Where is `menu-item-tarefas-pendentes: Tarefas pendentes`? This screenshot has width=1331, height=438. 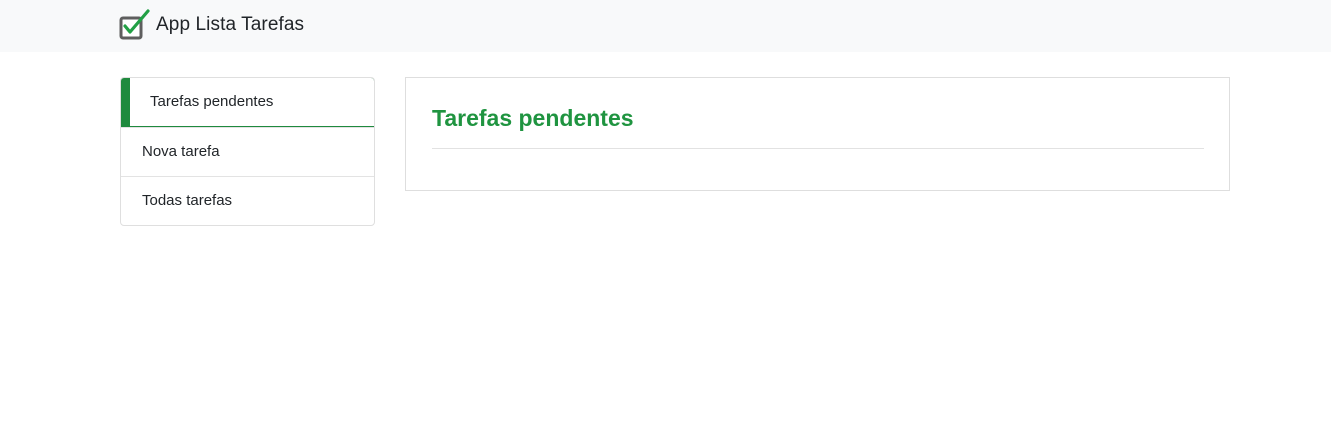
menu-item-tarefas-pendentes: Tarefas pendentes is located at coordinates (247, 102).